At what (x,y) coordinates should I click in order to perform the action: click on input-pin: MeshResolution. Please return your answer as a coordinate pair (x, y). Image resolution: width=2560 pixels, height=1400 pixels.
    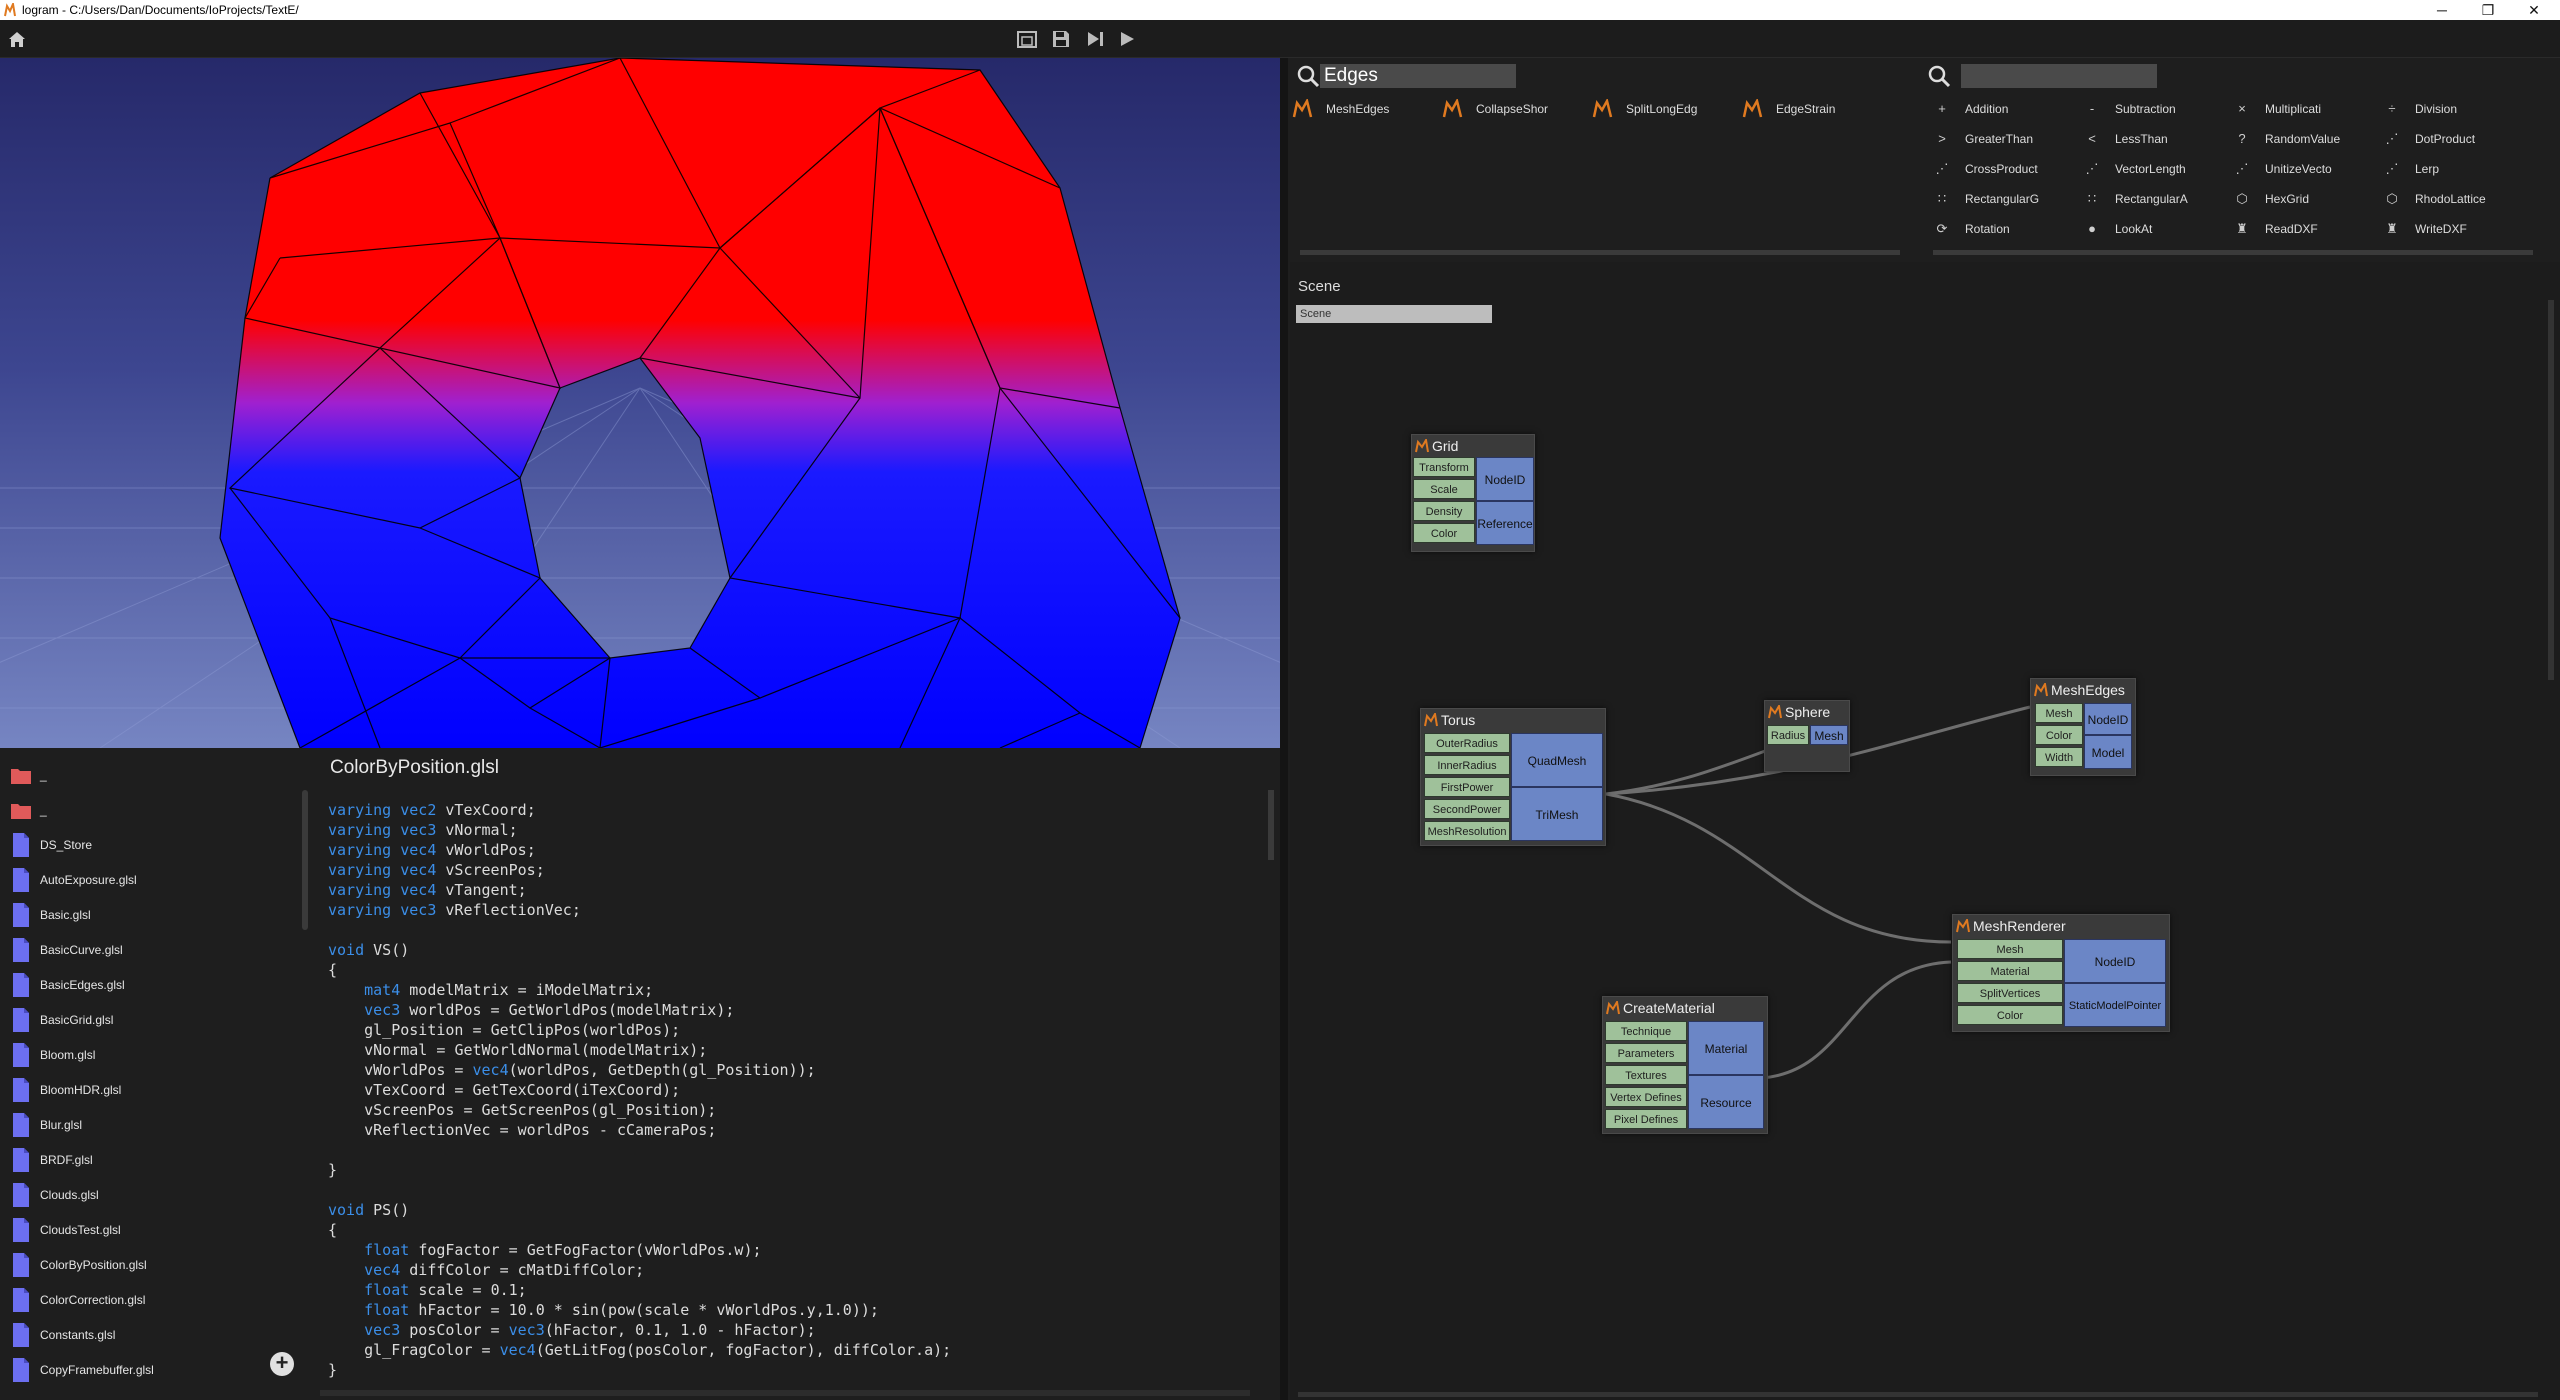
    Looking at the image, I should click on (1467, 831).